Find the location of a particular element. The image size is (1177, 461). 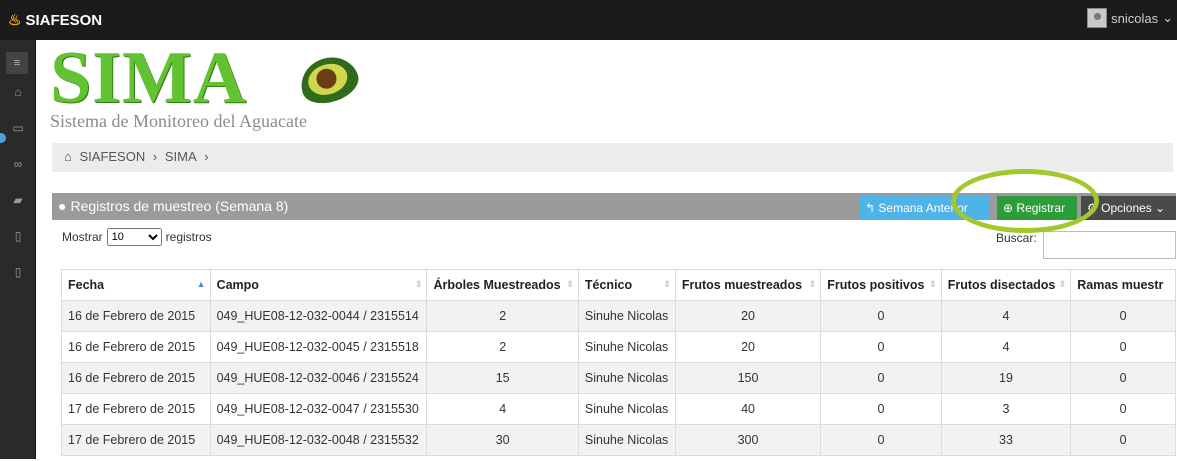

book-icon: ▰ is located at coordinates (18, 200).